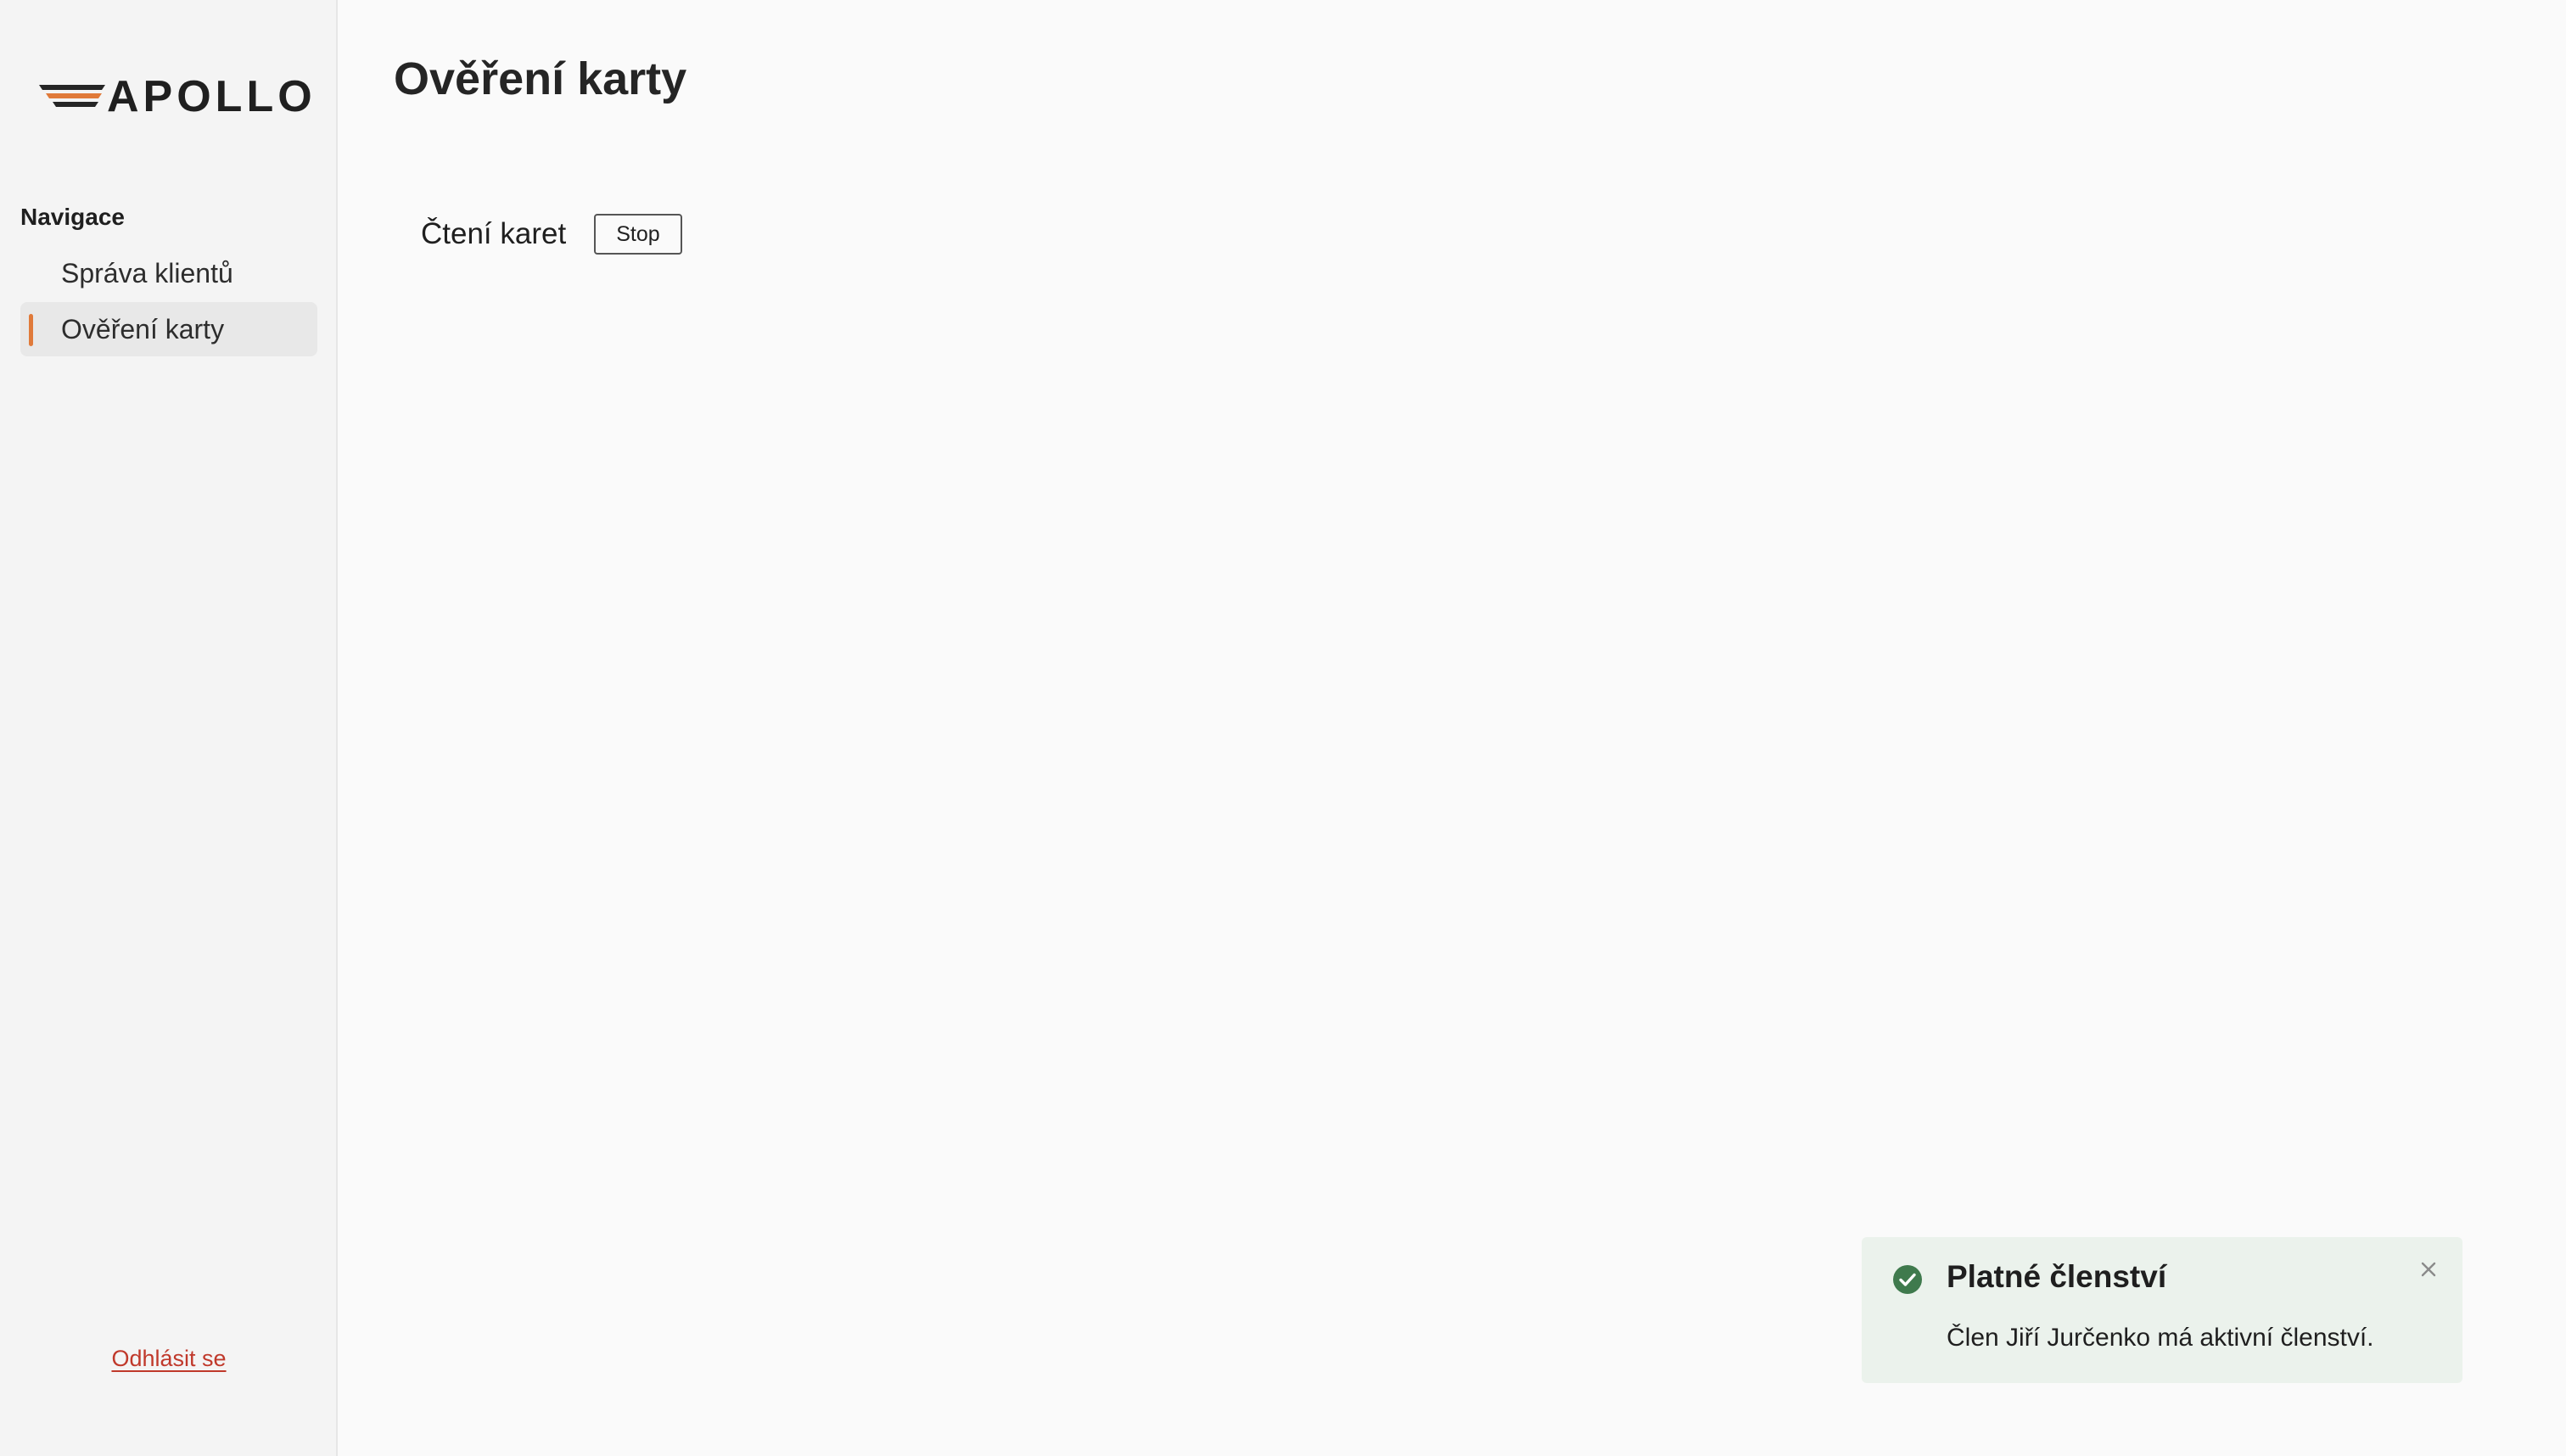 The image size is (2566, 1456). What do you see at coordinates (2057, 1277) in the screenshot?
I see `toast-title: Platné členství` at bounding box center [2057, 1277].